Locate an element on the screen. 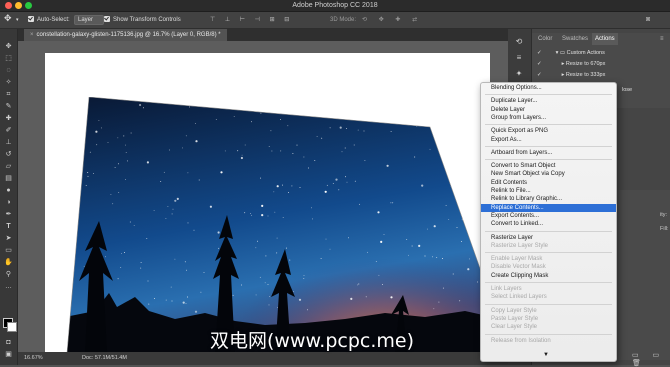 The height and width of the screenshot is (367, 670). properties-panel-icon: ≡ is located at coordinates (519, 58).